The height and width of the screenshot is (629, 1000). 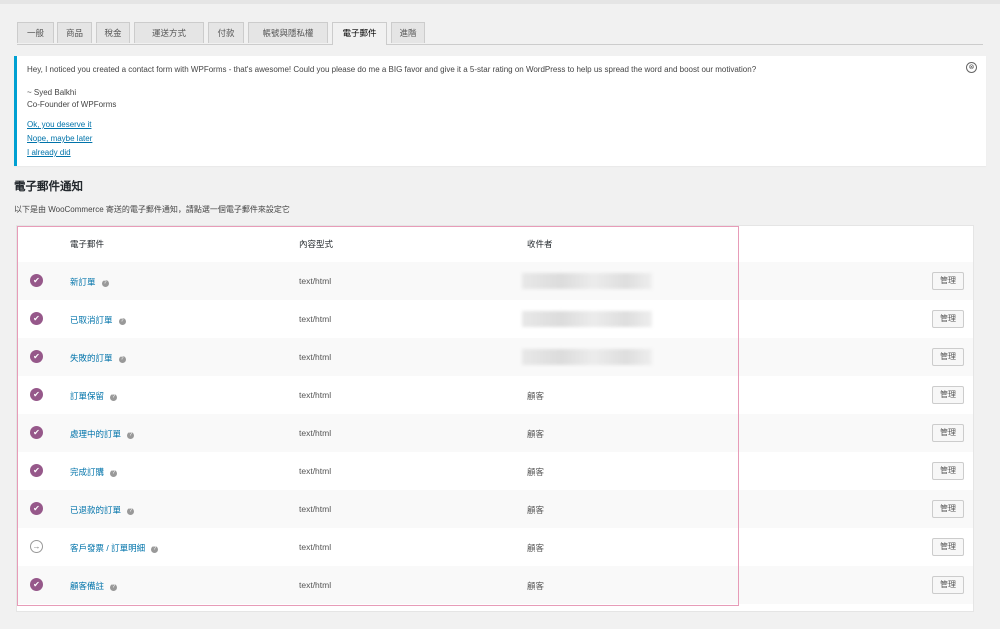 What do you see at coordinates (495, 281) in the screenshot?
I see `table-row: ✔ 新訂單? text/html 管理` at bounding box center [495, 281].